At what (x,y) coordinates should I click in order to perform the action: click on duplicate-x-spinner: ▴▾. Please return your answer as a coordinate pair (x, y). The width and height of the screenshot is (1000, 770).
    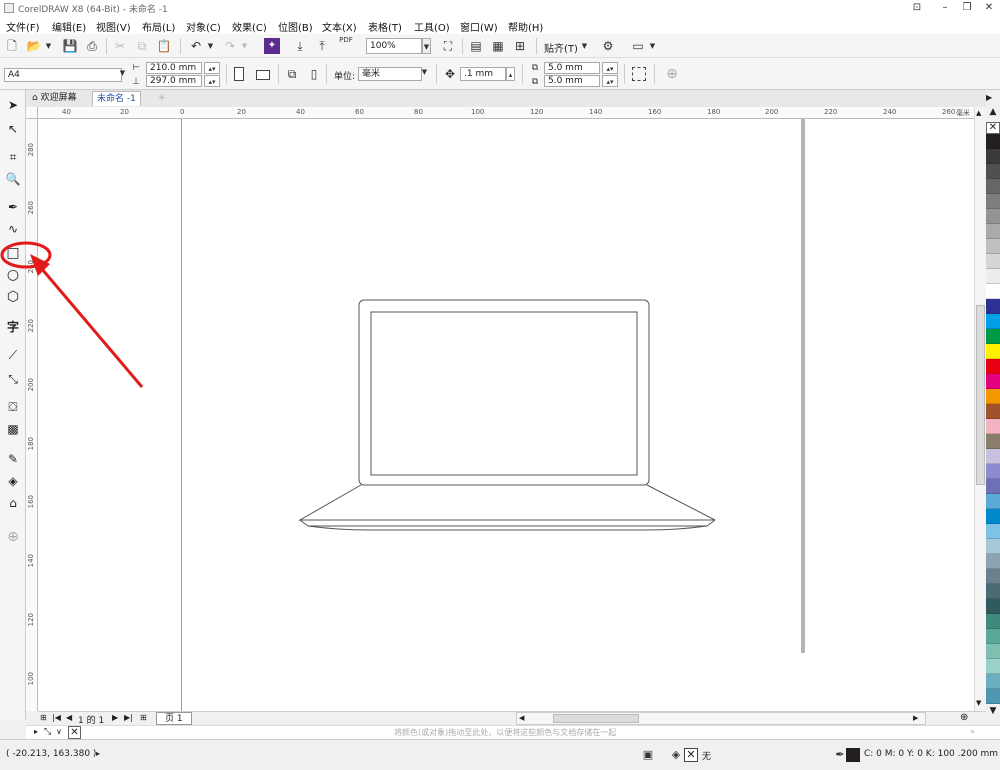
    Looking at the image, I should click on (610, 68).